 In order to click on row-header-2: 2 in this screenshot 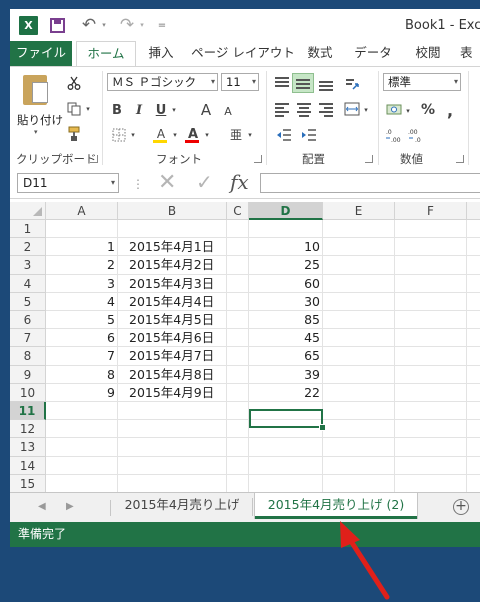, I will do `click(28, 247)`.